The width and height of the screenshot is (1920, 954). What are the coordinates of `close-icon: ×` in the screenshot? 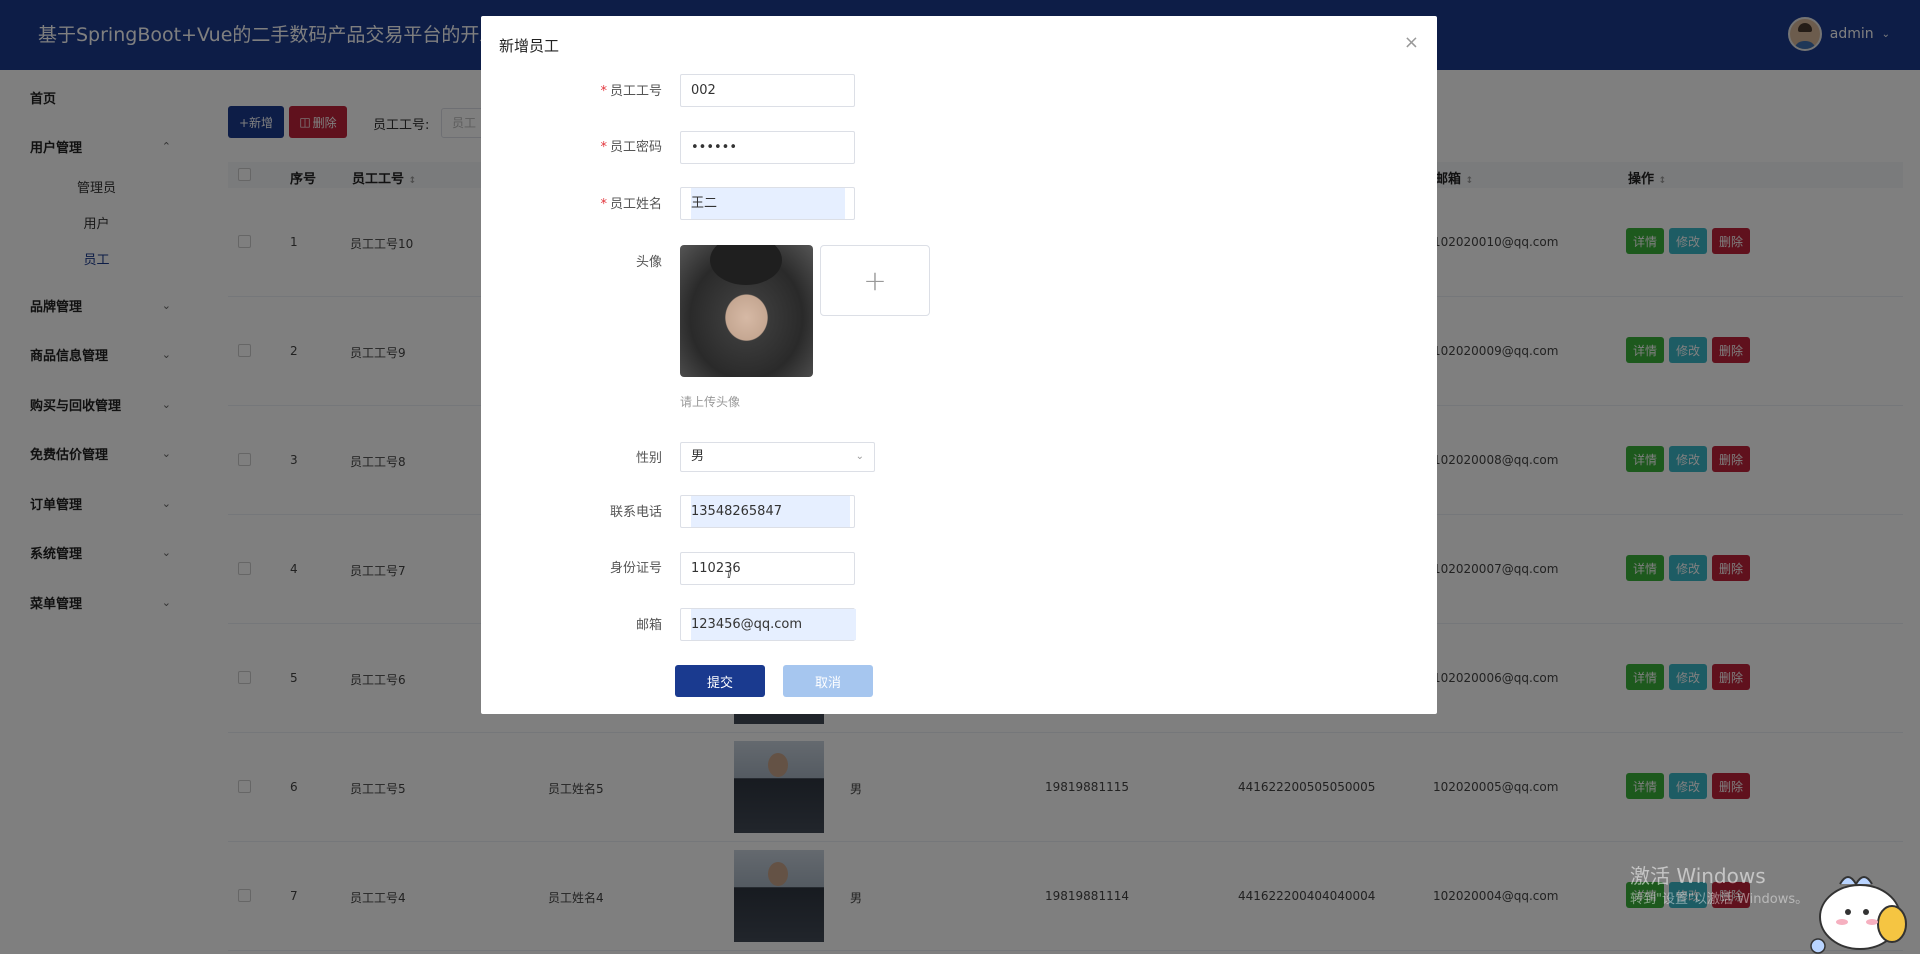 It's located at (1411, 42).